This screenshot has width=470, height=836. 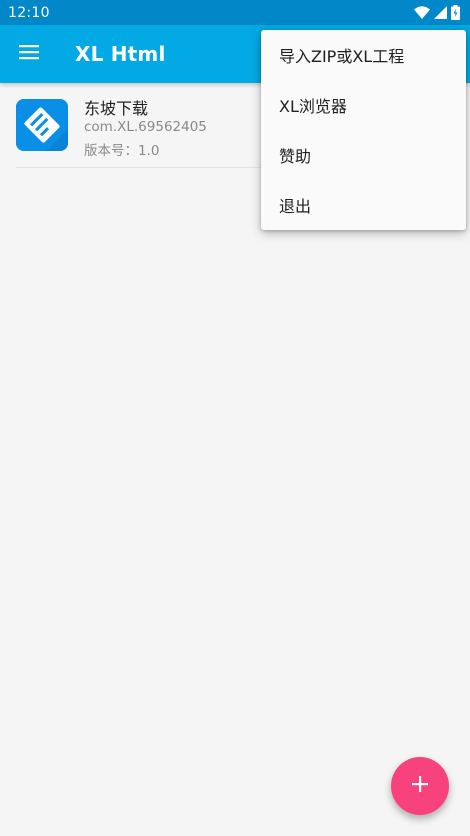 I want to click on status-time: 12:10, so click(x=29, y=12).